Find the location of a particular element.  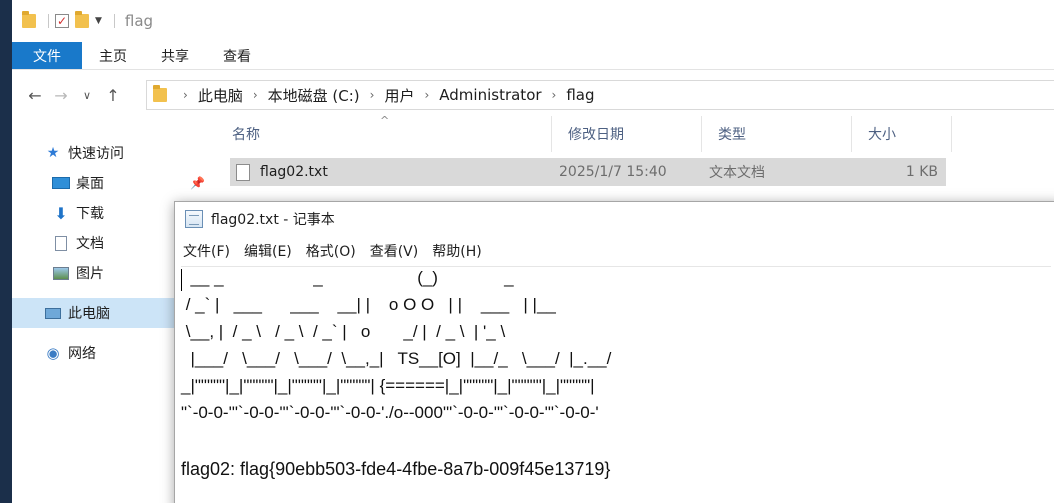

window-title: flag is located at coordinates (139, 21).